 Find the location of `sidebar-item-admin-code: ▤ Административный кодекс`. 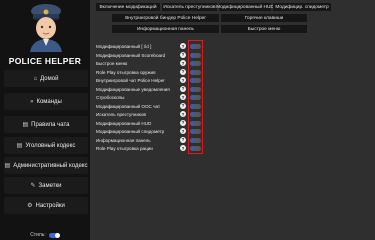

sidebar-item-admin-code: ▤ Административный кодекс is located at coordinates (46, 165).